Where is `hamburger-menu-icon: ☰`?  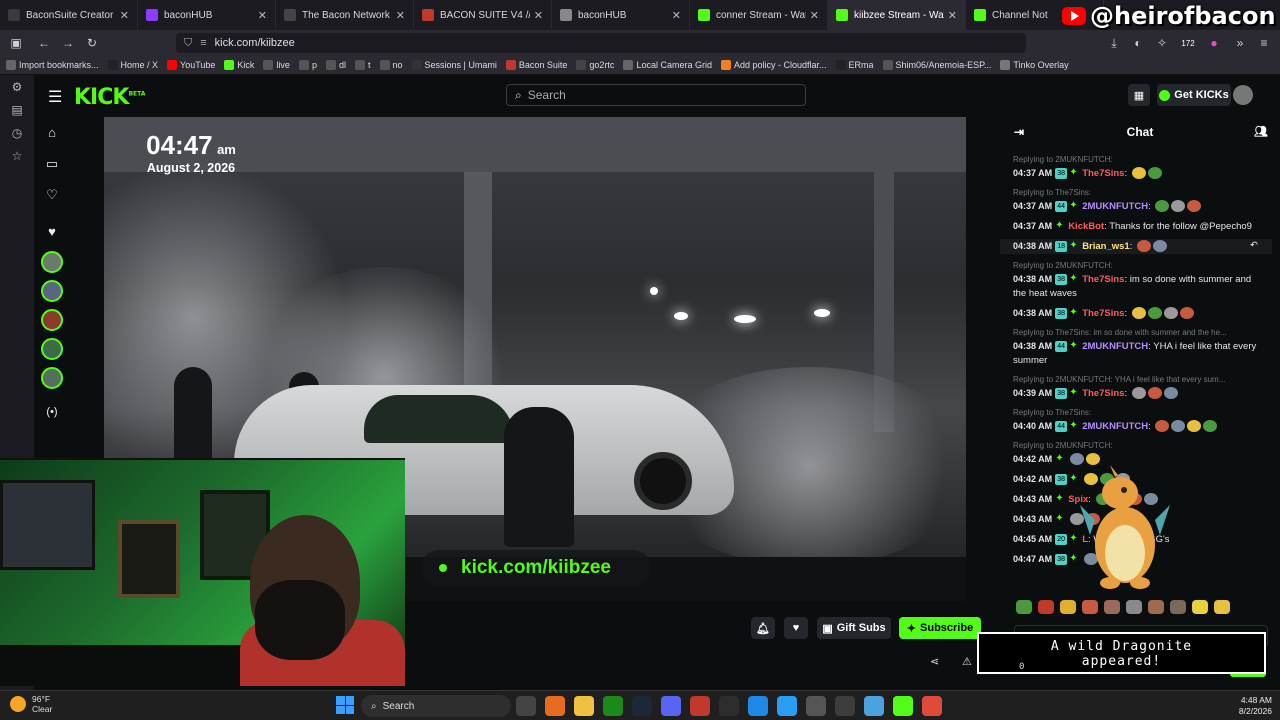 hamburger-menu-icon: ☰ is located at coordinates (55, 97).